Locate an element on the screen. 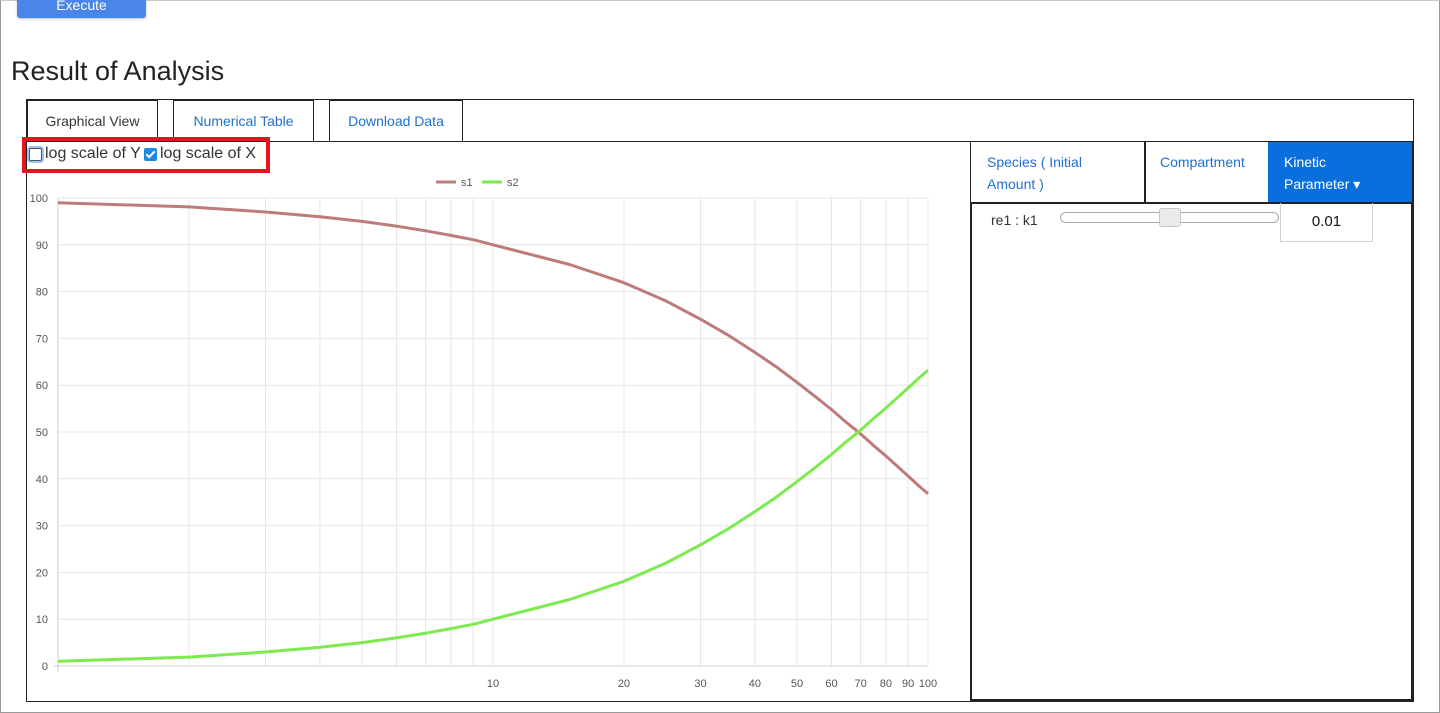  side-tab-kinetic-parameter: Kinetic Parameter ▾ is located at coordinates (1340, 172).